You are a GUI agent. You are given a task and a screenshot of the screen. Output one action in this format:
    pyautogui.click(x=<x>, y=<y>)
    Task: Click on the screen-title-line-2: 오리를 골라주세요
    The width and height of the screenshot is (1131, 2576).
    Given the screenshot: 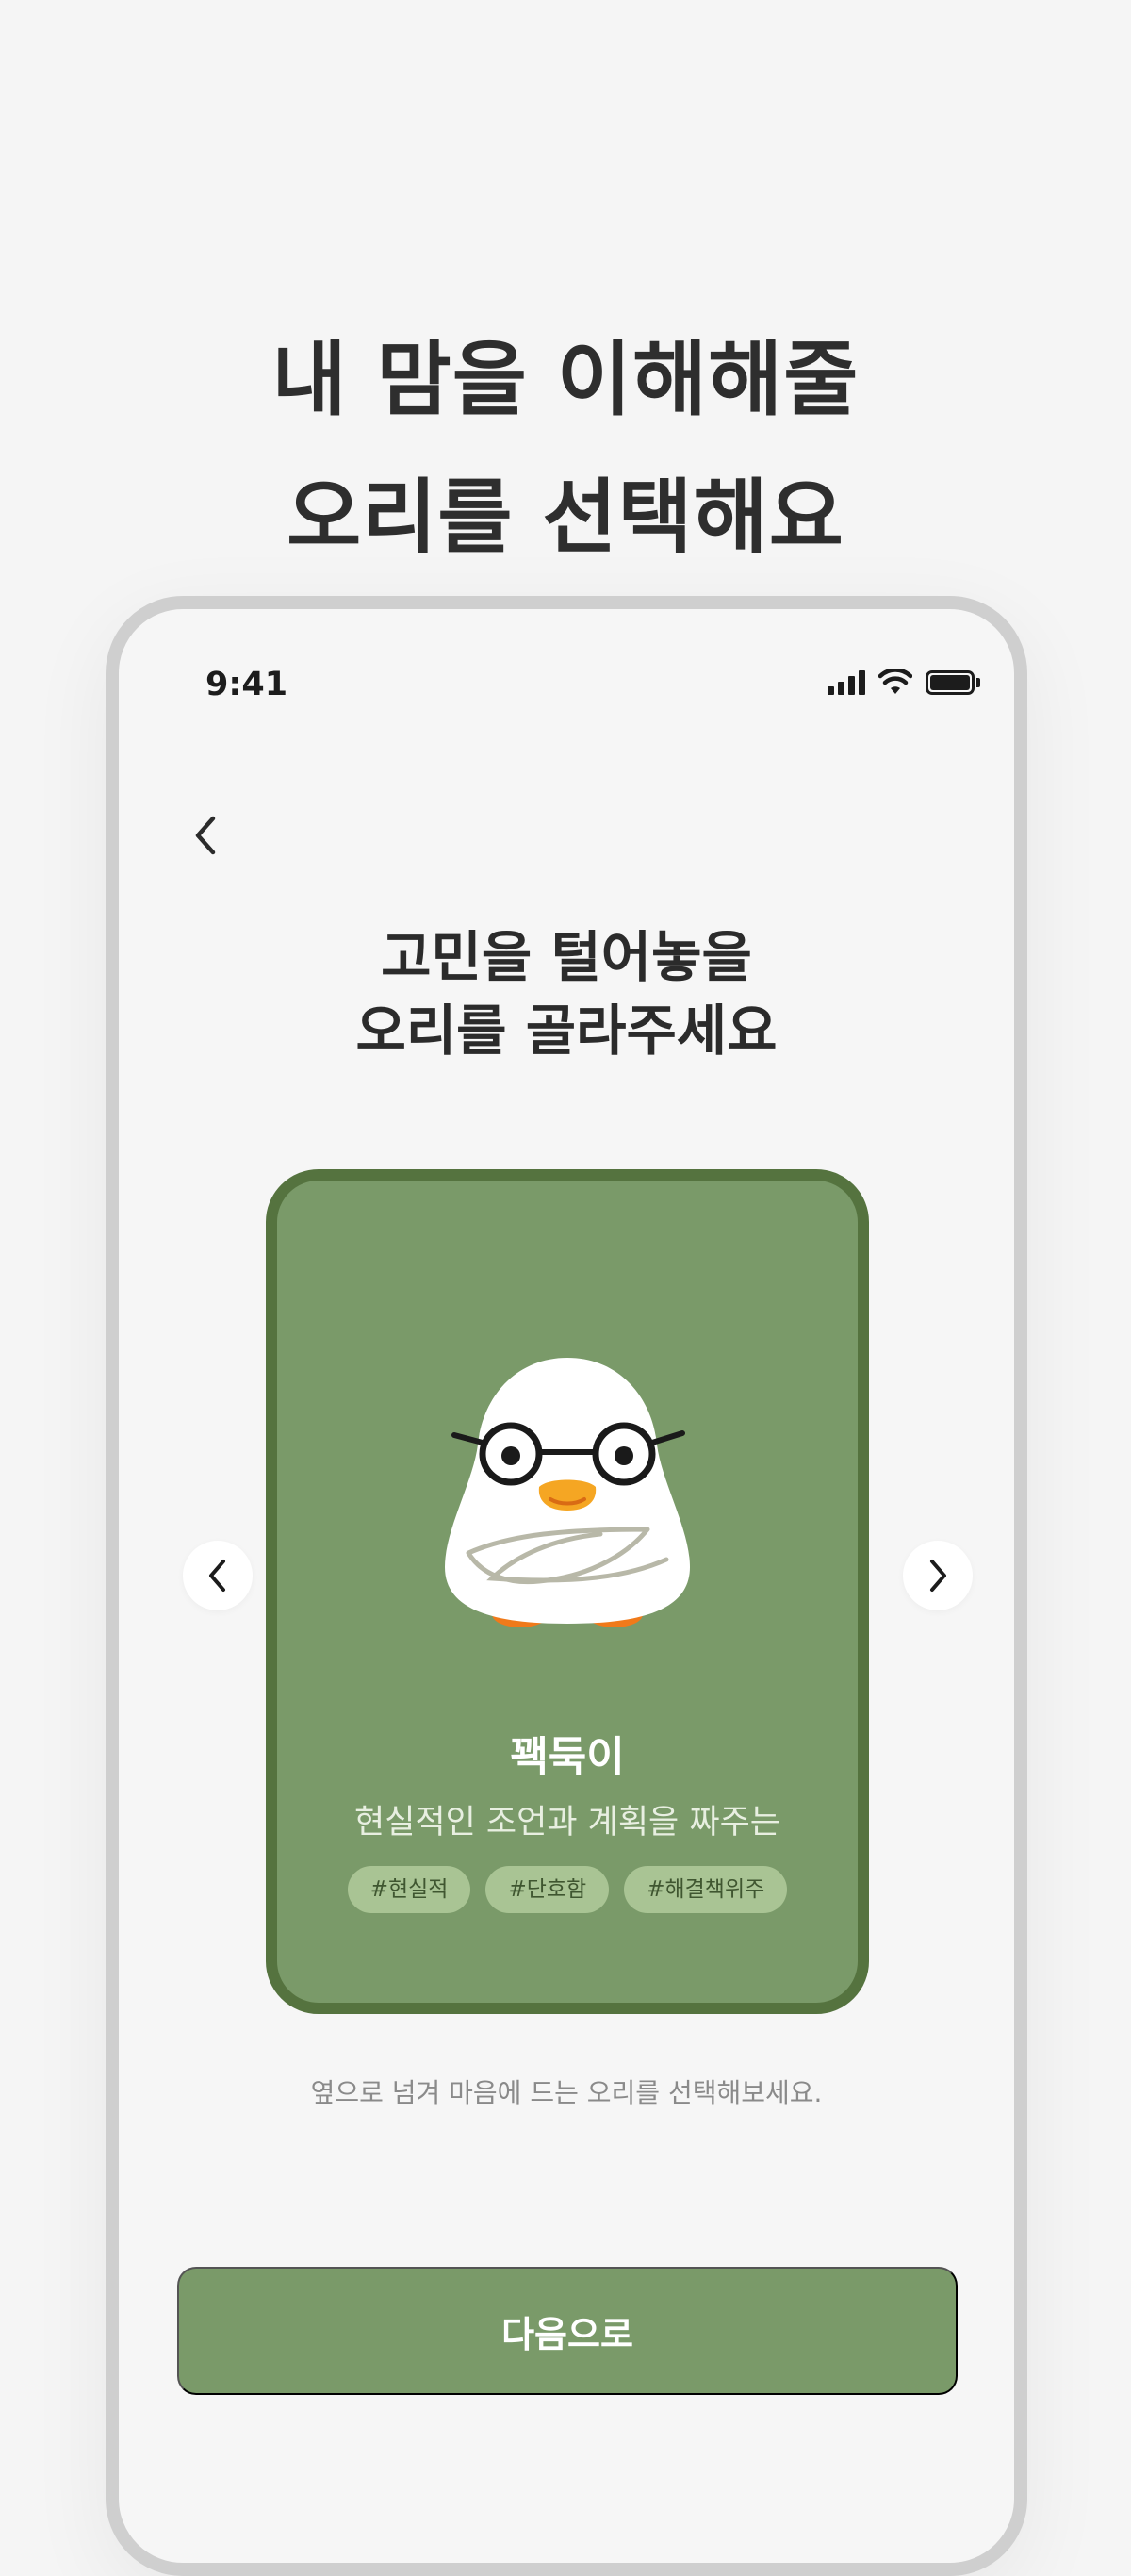 What is the action you would take?
    pyautogui.click(x=566, y=1031)
    